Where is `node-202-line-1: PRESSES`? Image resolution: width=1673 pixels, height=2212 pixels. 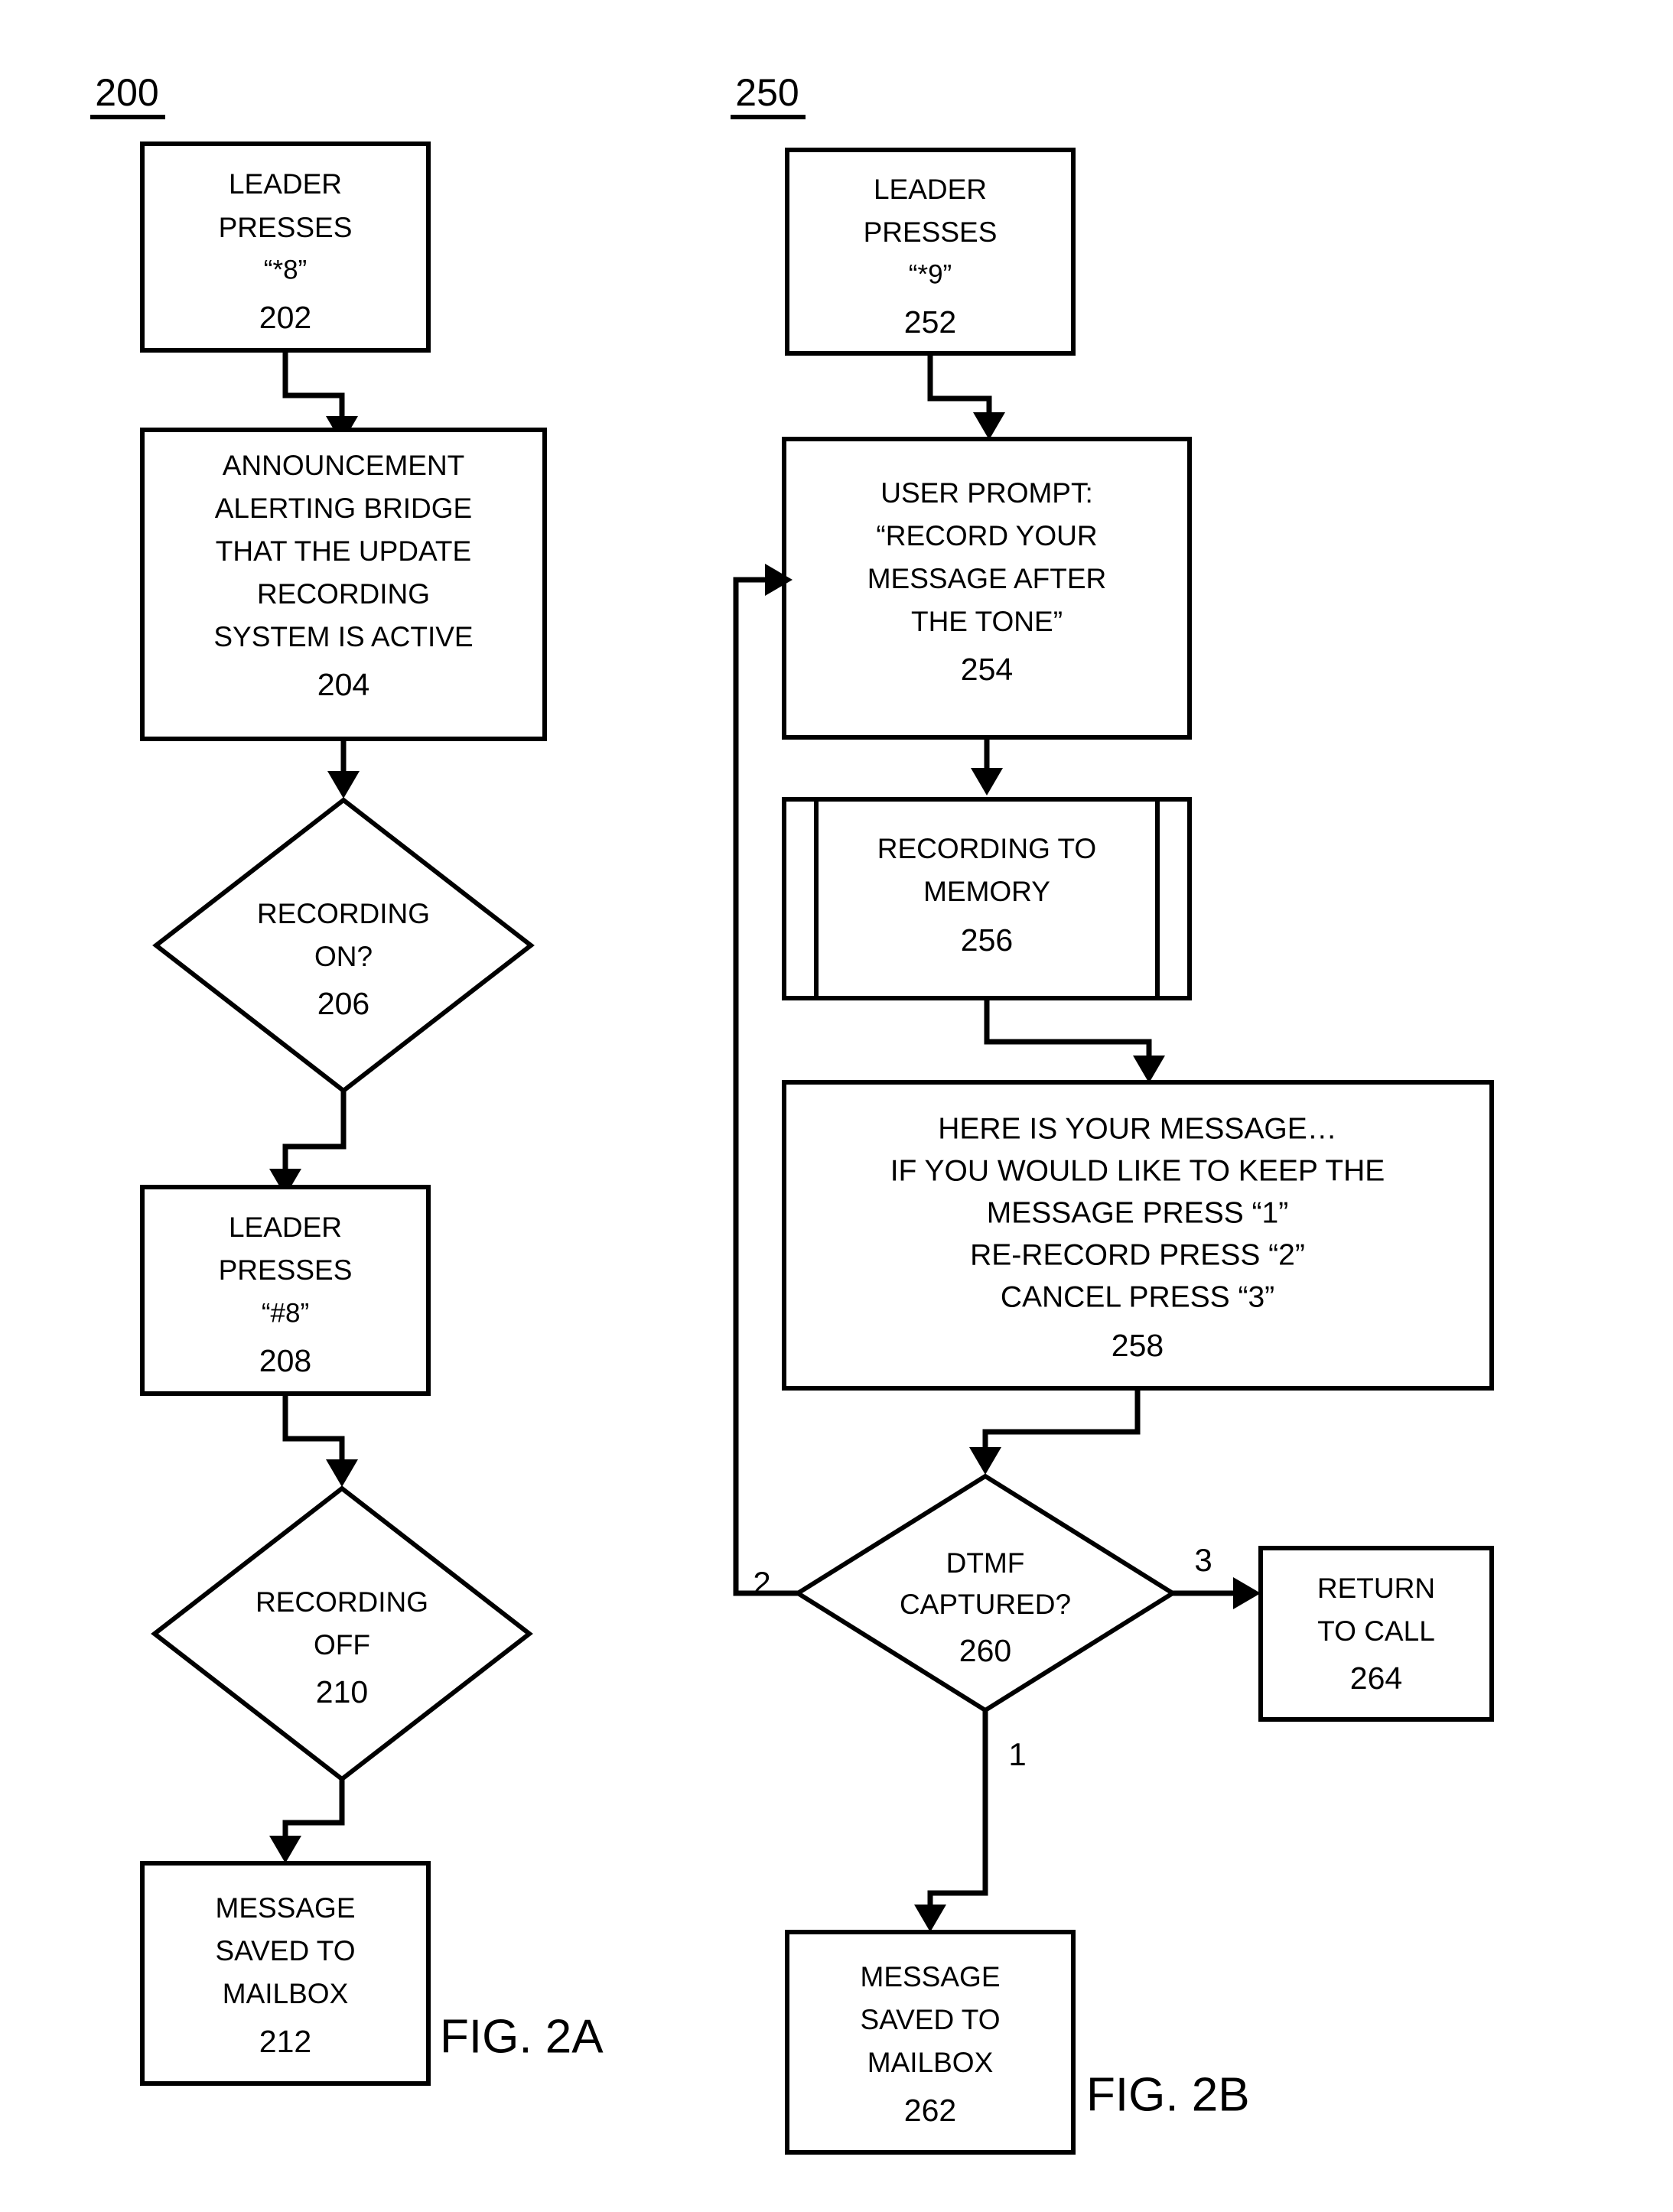
node-202-line-1: PRESSES is located at coordinates (286, 227).